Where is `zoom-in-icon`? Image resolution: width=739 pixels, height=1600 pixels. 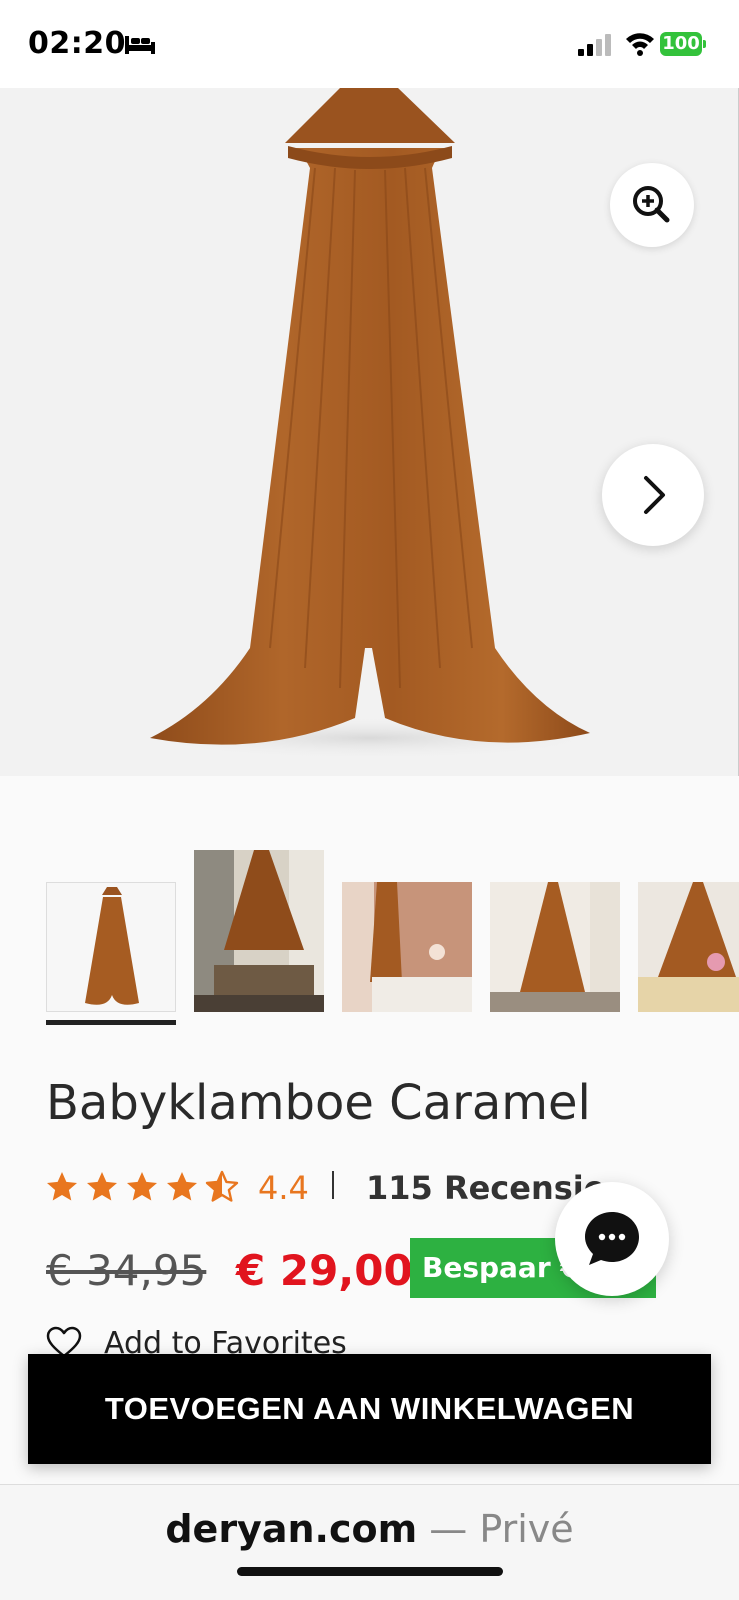 zoom-in-icon is located at coordinates (651, 204).